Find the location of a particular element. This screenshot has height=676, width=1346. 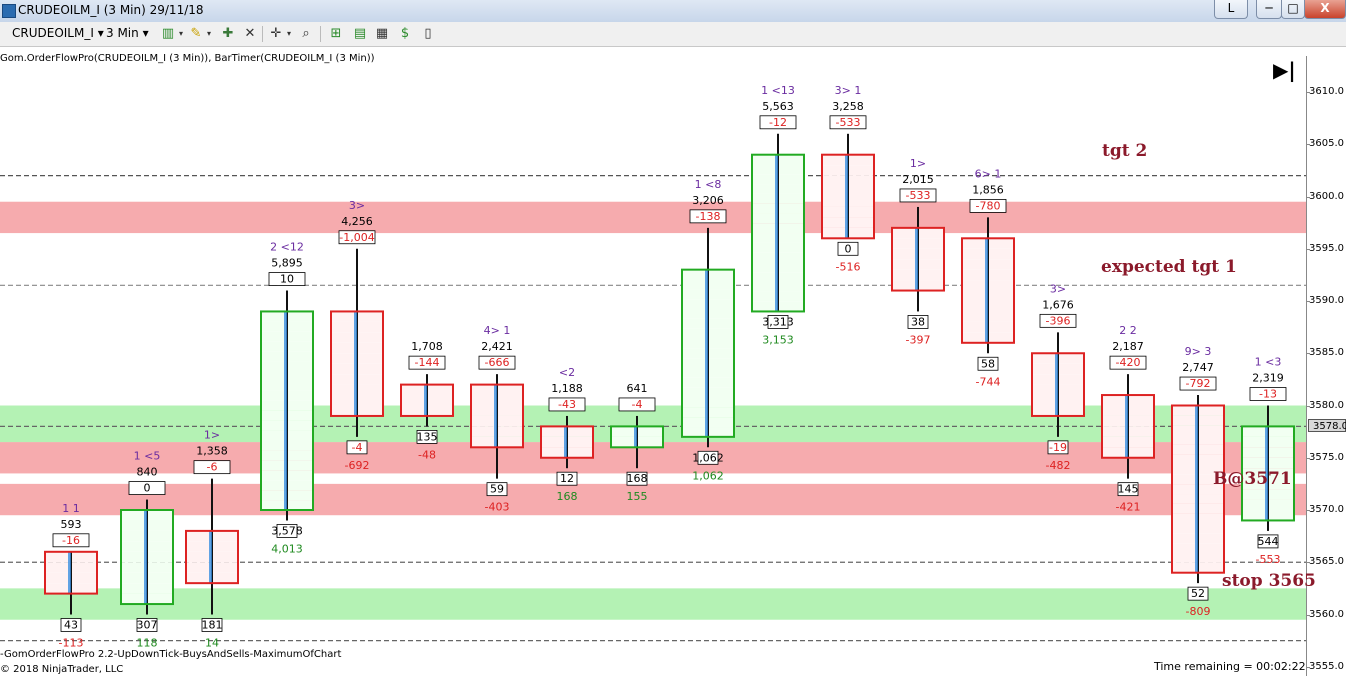

bar-header-label: 3> 1 is located at coordinates (848, 90).